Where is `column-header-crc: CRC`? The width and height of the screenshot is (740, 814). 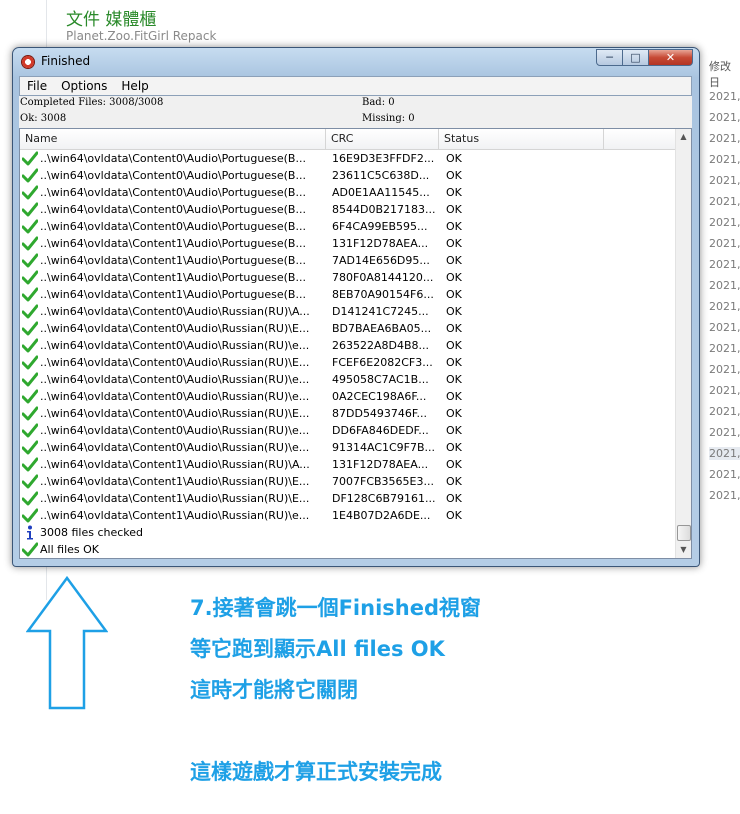 column-header-crc: CRC is located at coordinates (382, 139).